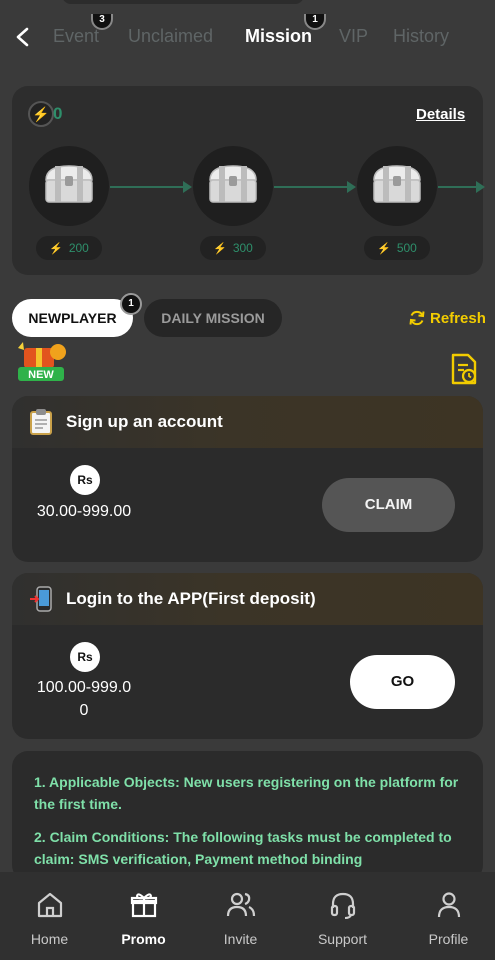  What do you see at coordinates (448, 939) in the screenshot?
I see `nav-profile-label: Profile` at bounding box center [448, 939].